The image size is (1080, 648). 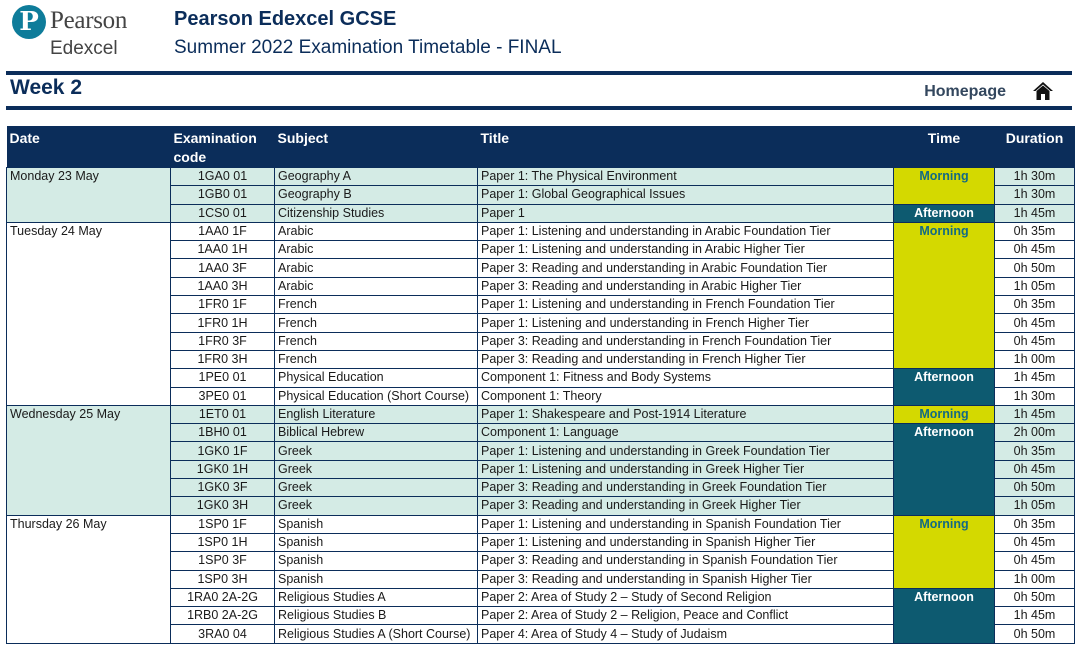 I want to click on week-title: Week 2, so click(x=46, y=87).